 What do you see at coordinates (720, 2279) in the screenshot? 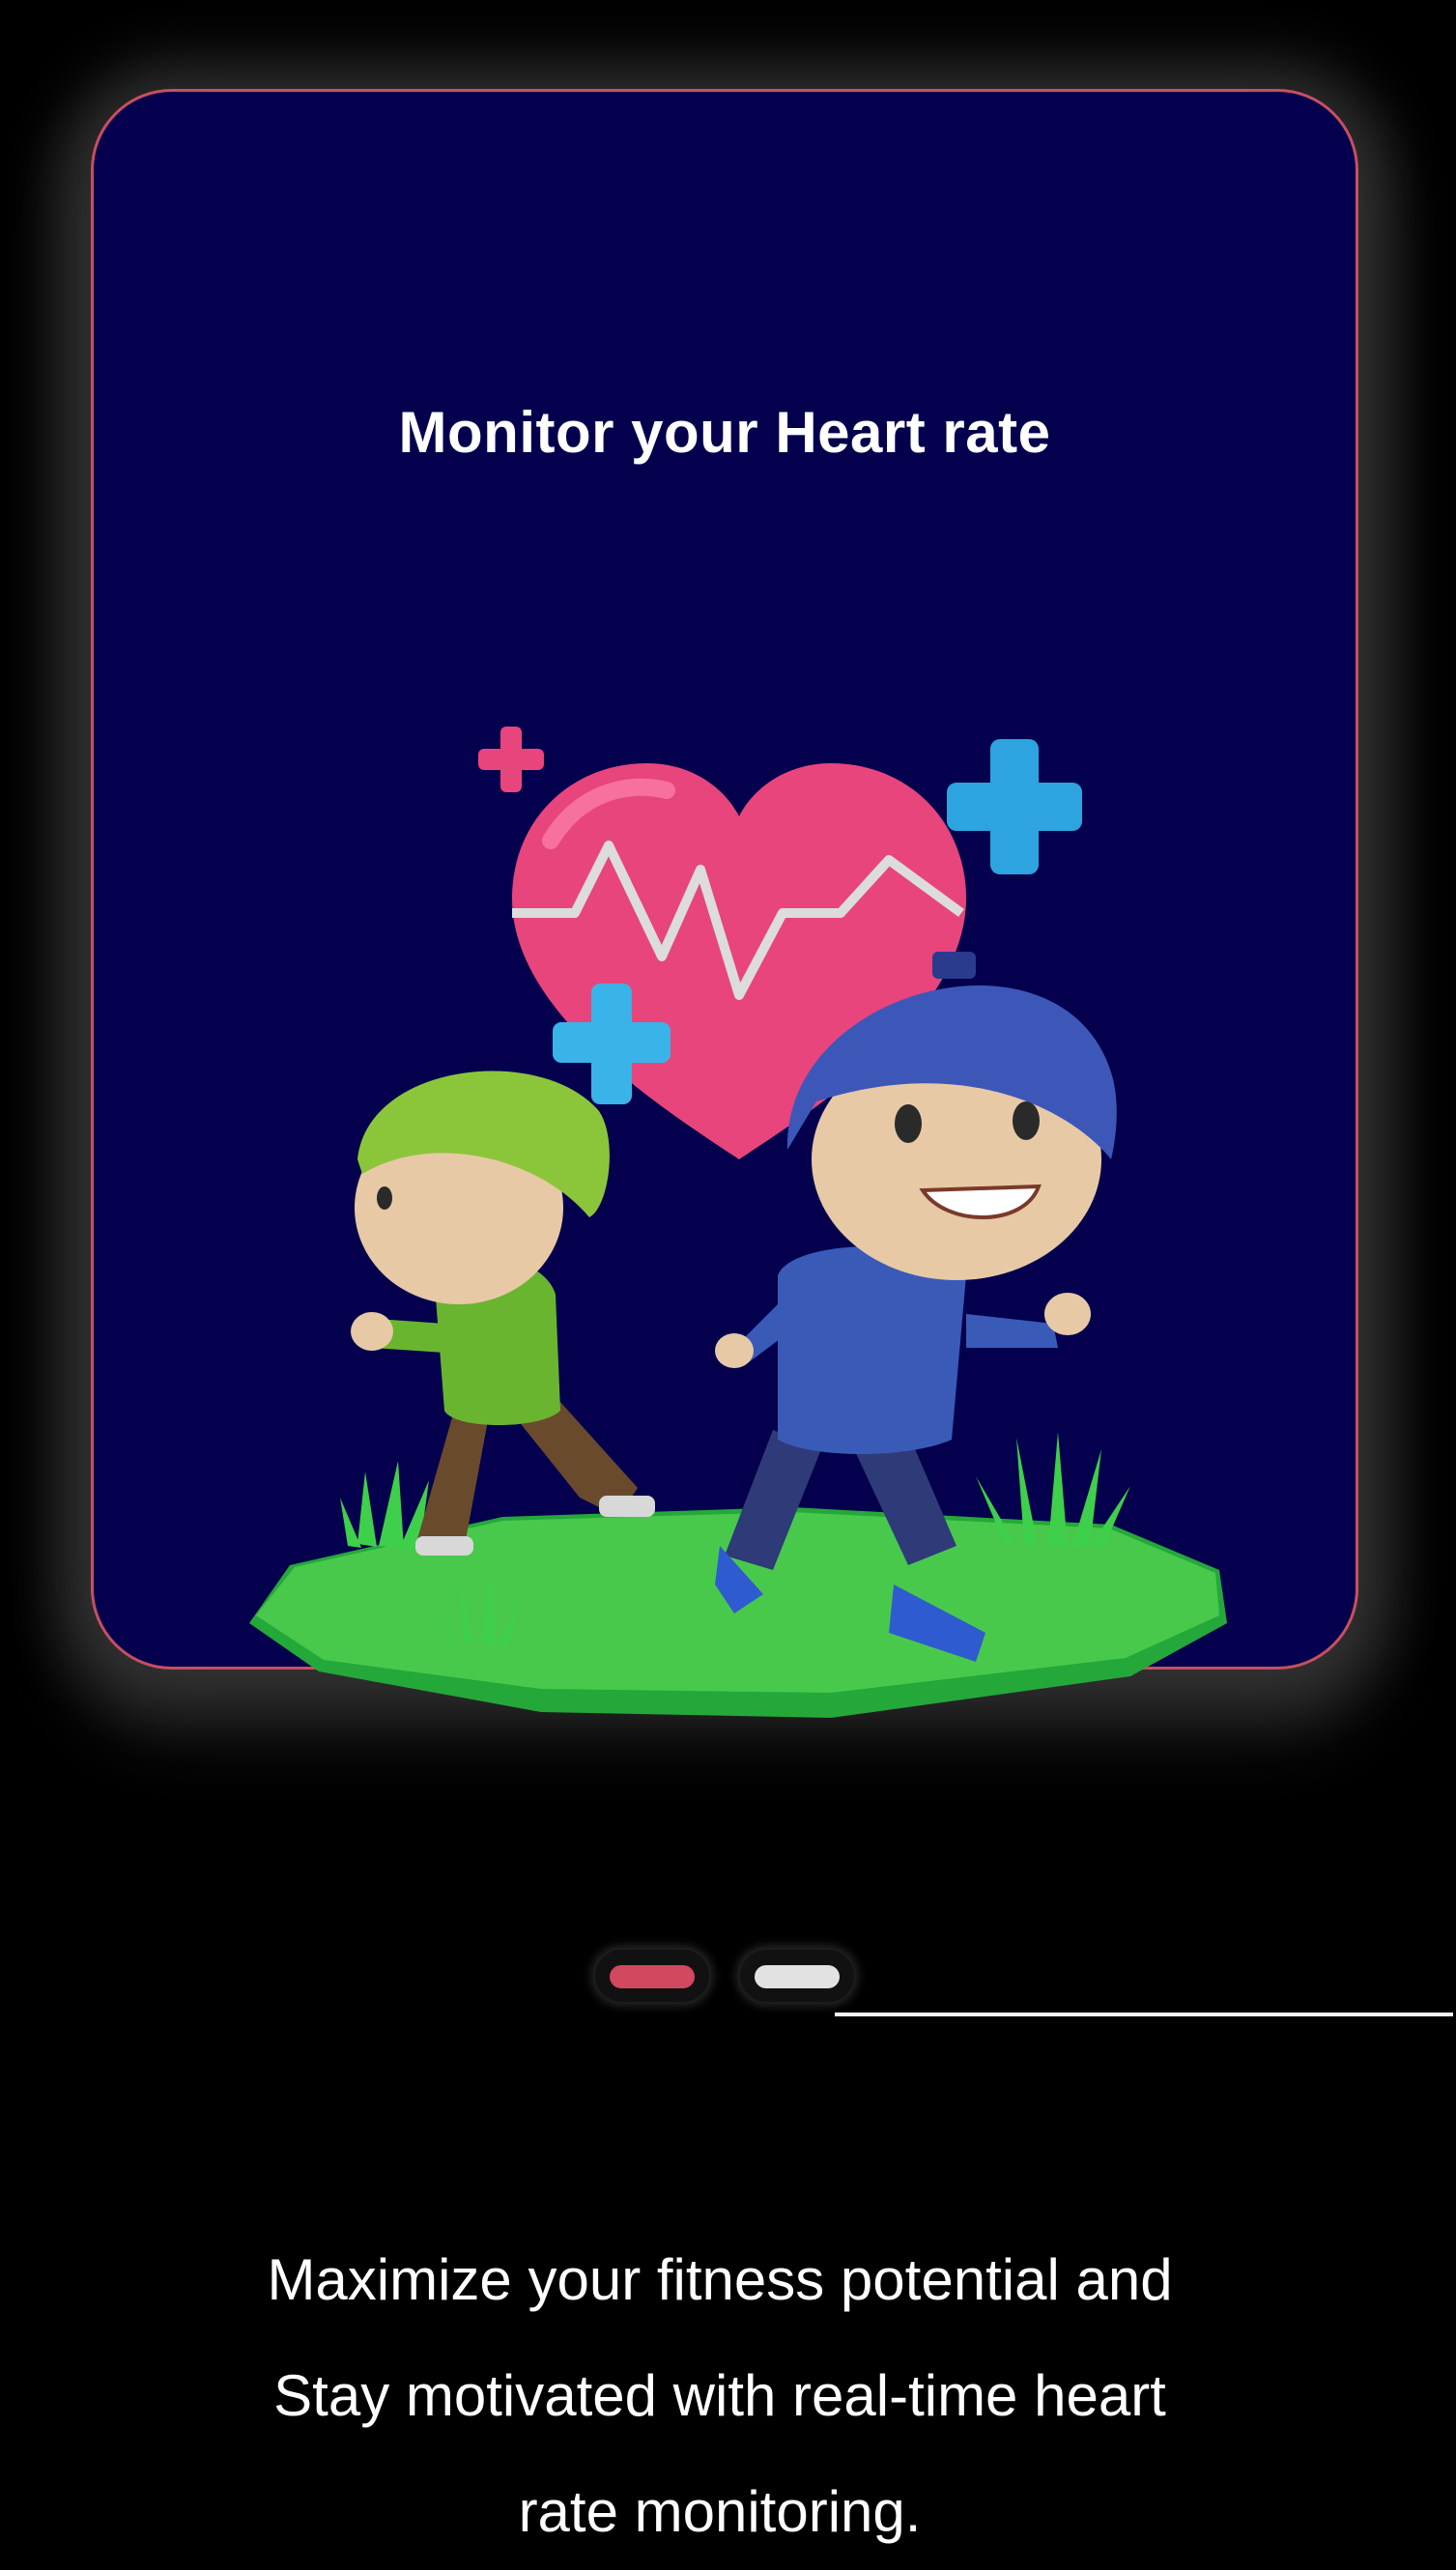
I see `caption-line: Maximize your fitness potential and` at bounding box center [720, 2279].